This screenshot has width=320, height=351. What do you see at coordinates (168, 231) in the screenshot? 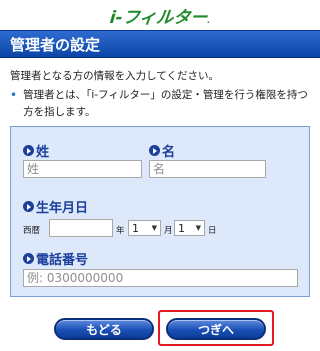
I see `month-suffix: 月` at bounding box center [168, 231].